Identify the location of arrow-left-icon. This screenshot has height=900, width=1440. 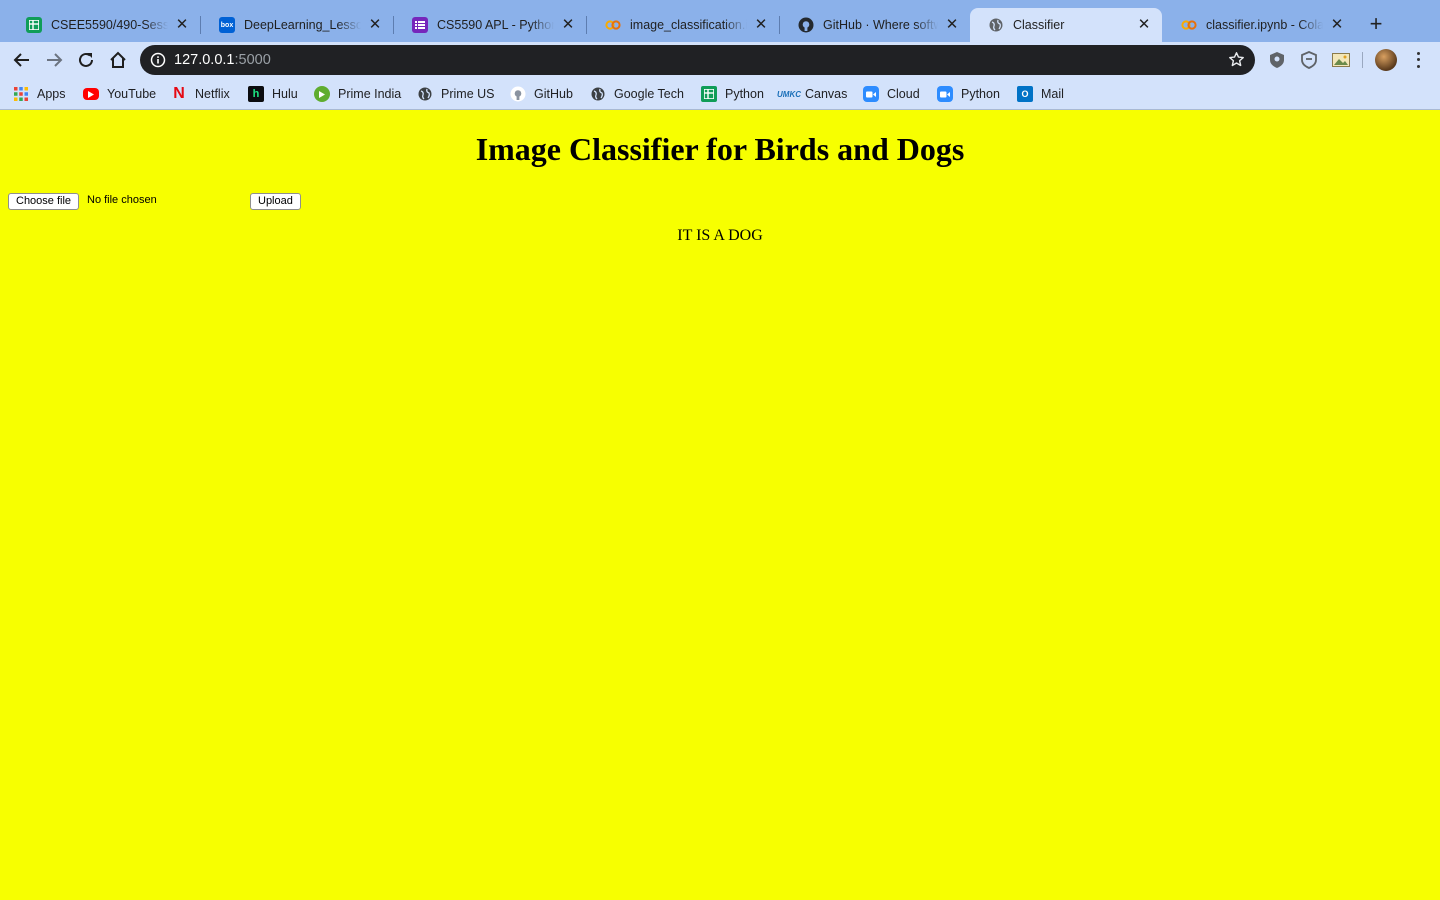
(21, 60).